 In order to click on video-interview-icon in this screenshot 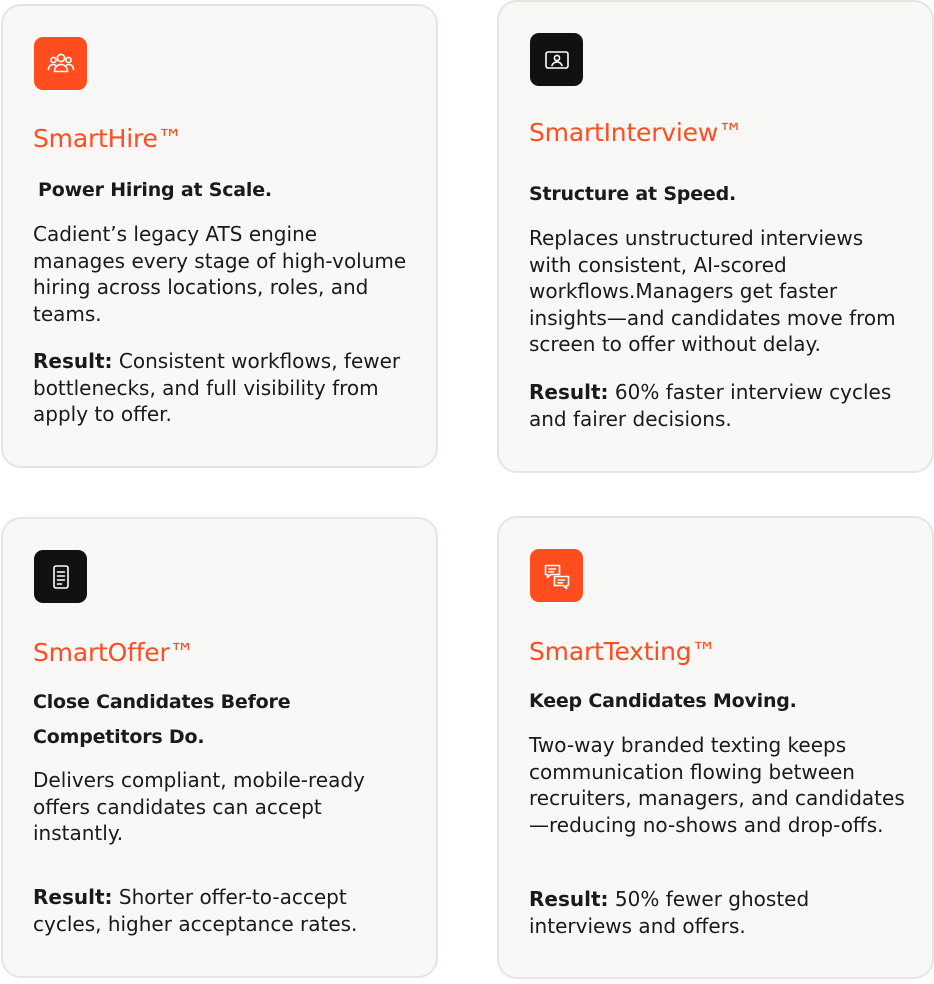, I will do `click(556, 59)`.